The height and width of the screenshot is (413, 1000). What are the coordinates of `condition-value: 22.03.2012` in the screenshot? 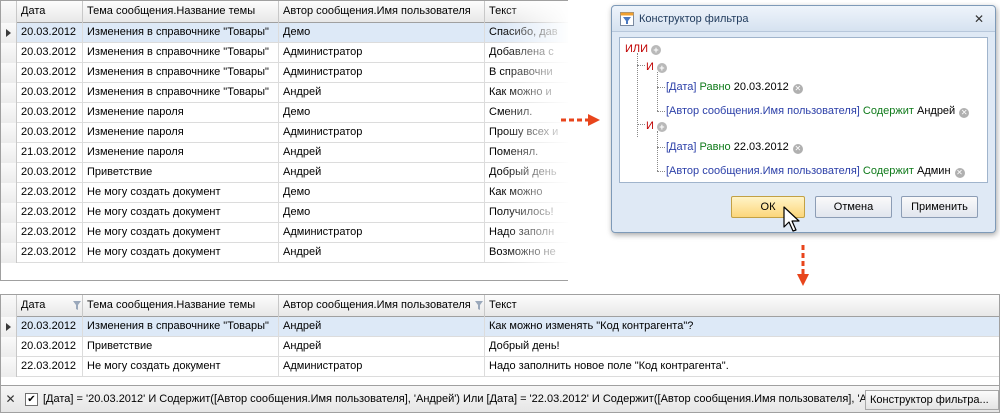 It's located at (761, 147).